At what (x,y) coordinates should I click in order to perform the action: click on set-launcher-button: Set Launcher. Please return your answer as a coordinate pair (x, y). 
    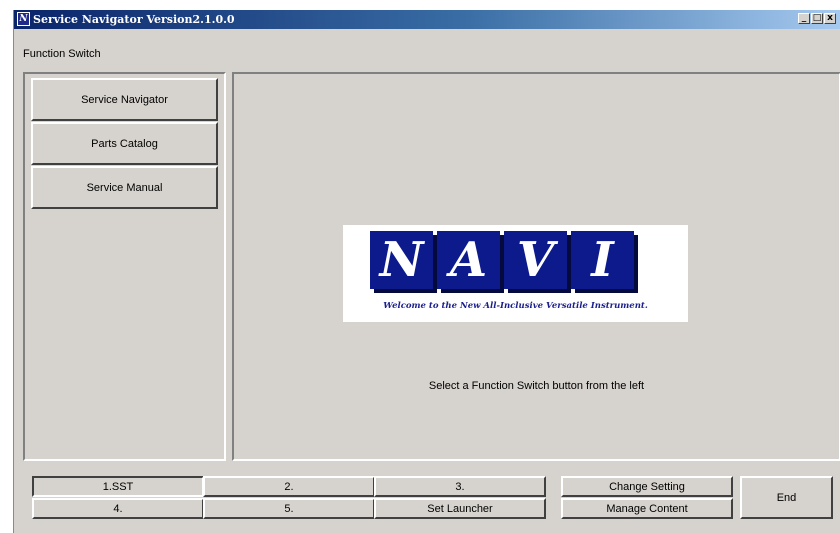
    Looking at the image, I should click on (460, 508).